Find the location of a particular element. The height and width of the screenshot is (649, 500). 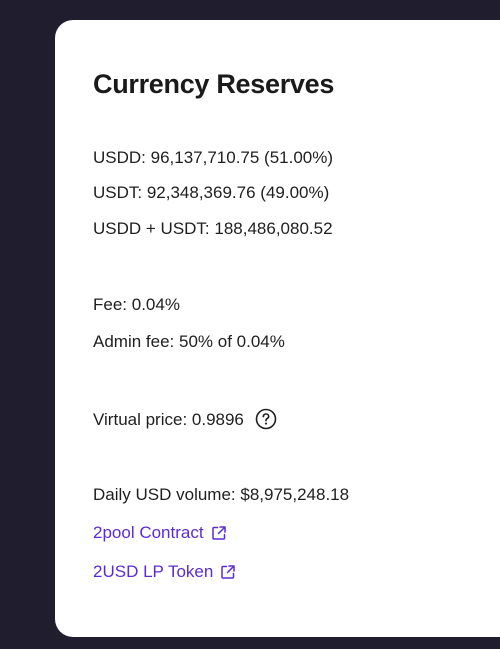

virtual-price: Virtual price: 0.9896 is located at coordinates (168, 419).